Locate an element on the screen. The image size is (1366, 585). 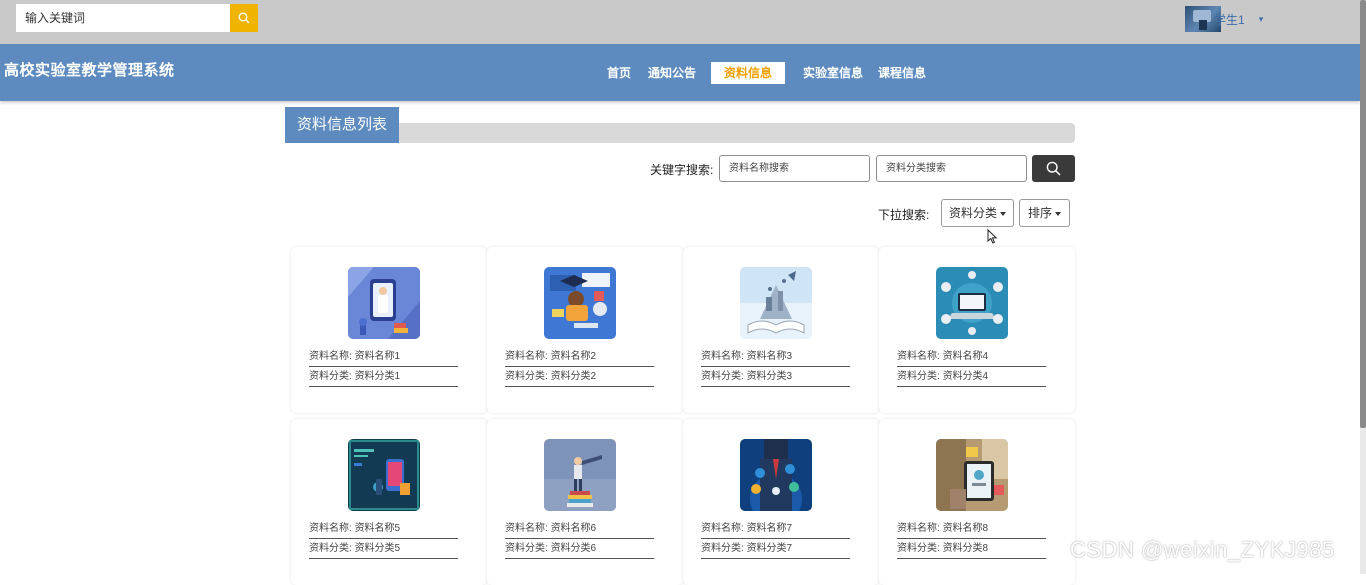
material-card: 资料名称: 资料名称2 资料分类: 资料分类2 is located at coordinates (585, 330).